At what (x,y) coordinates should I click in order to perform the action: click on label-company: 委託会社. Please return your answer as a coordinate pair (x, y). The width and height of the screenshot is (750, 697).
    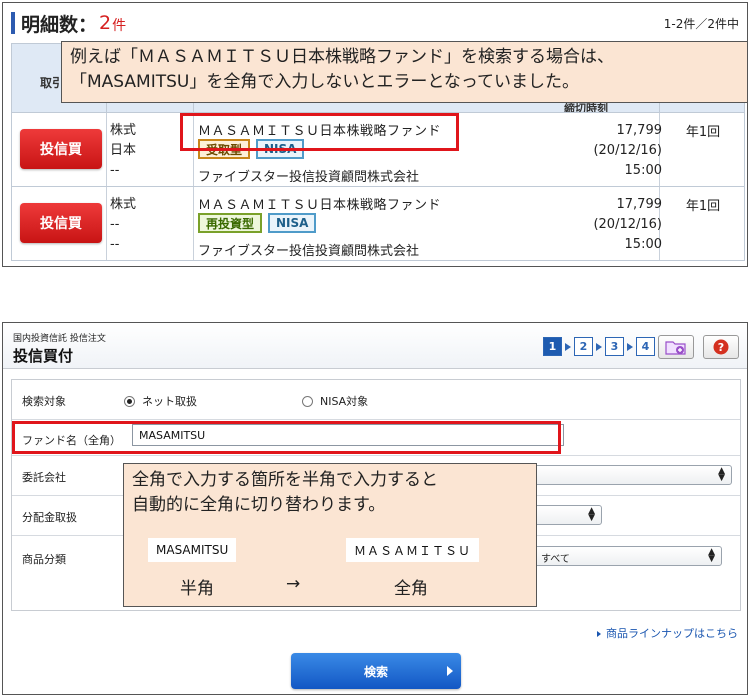
    Looking at the image, I should click on (44, 477).